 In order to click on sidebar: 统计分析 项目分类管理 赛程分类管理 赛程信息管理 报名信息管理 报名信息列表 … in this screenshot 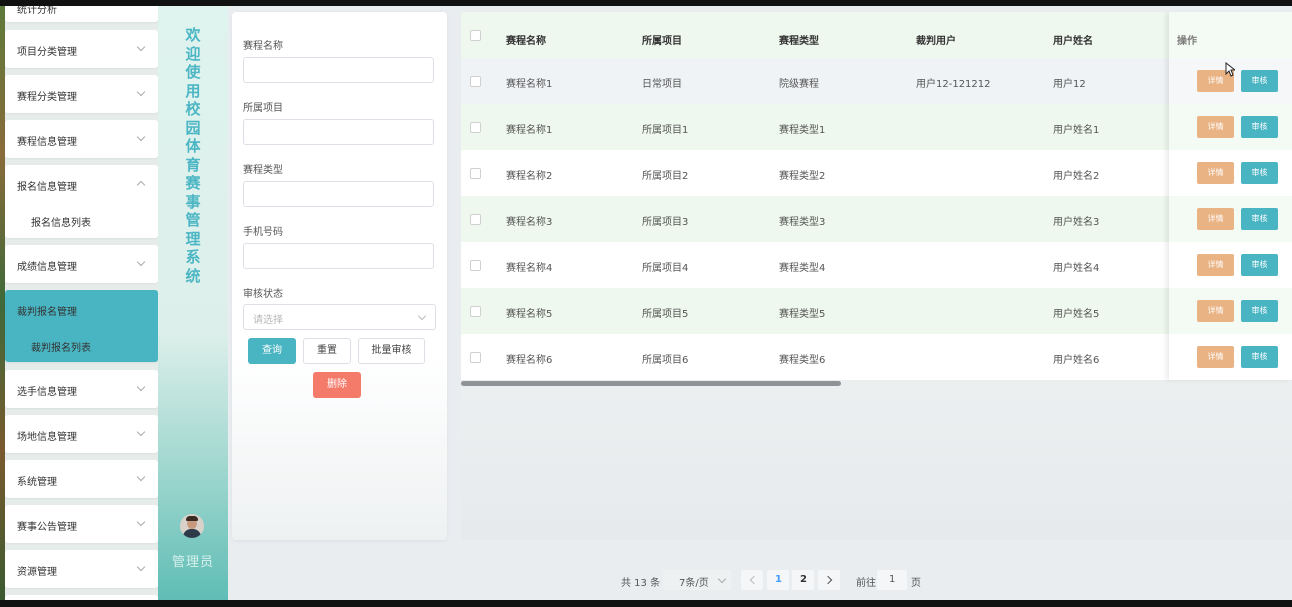, I will do `click(81, 303)`.